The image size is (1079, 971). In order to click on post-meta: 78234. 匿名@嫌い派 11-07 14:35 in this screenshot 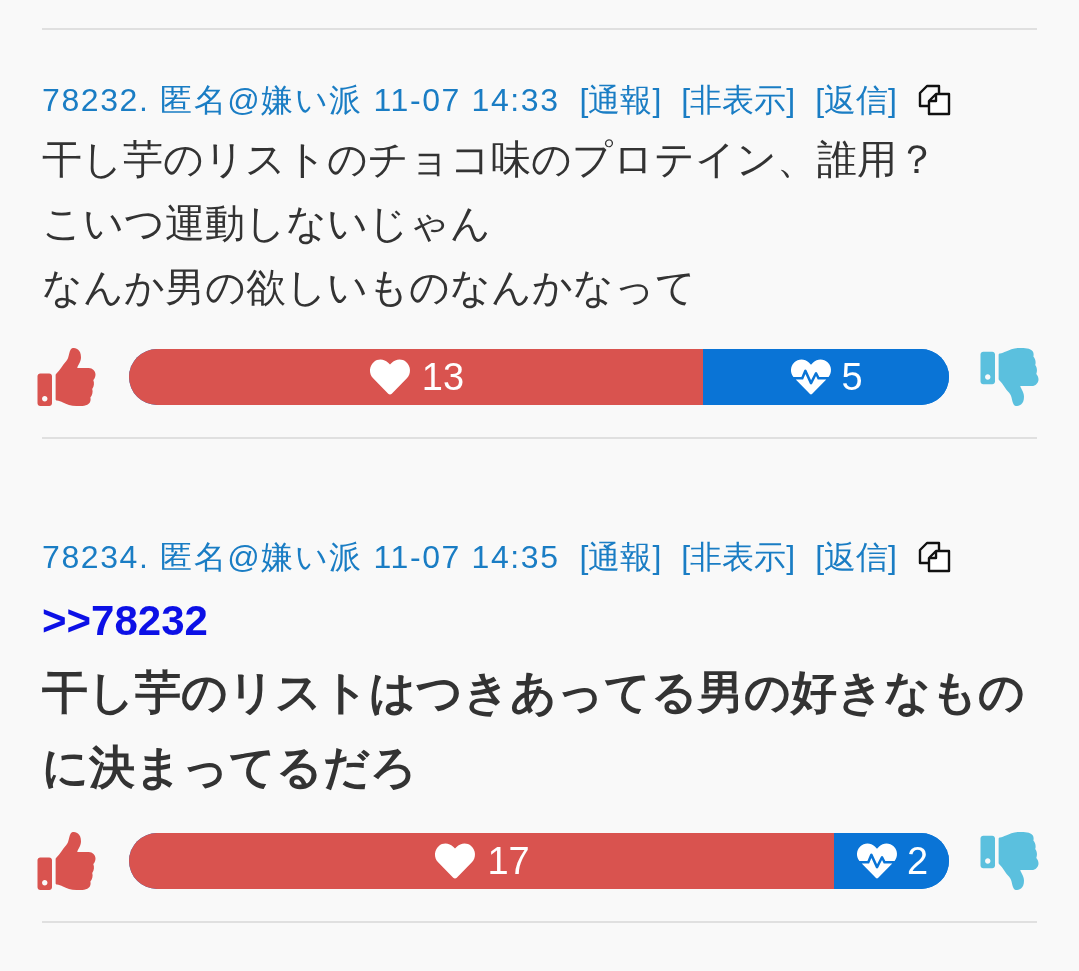, I will do `click(301, 557)`.